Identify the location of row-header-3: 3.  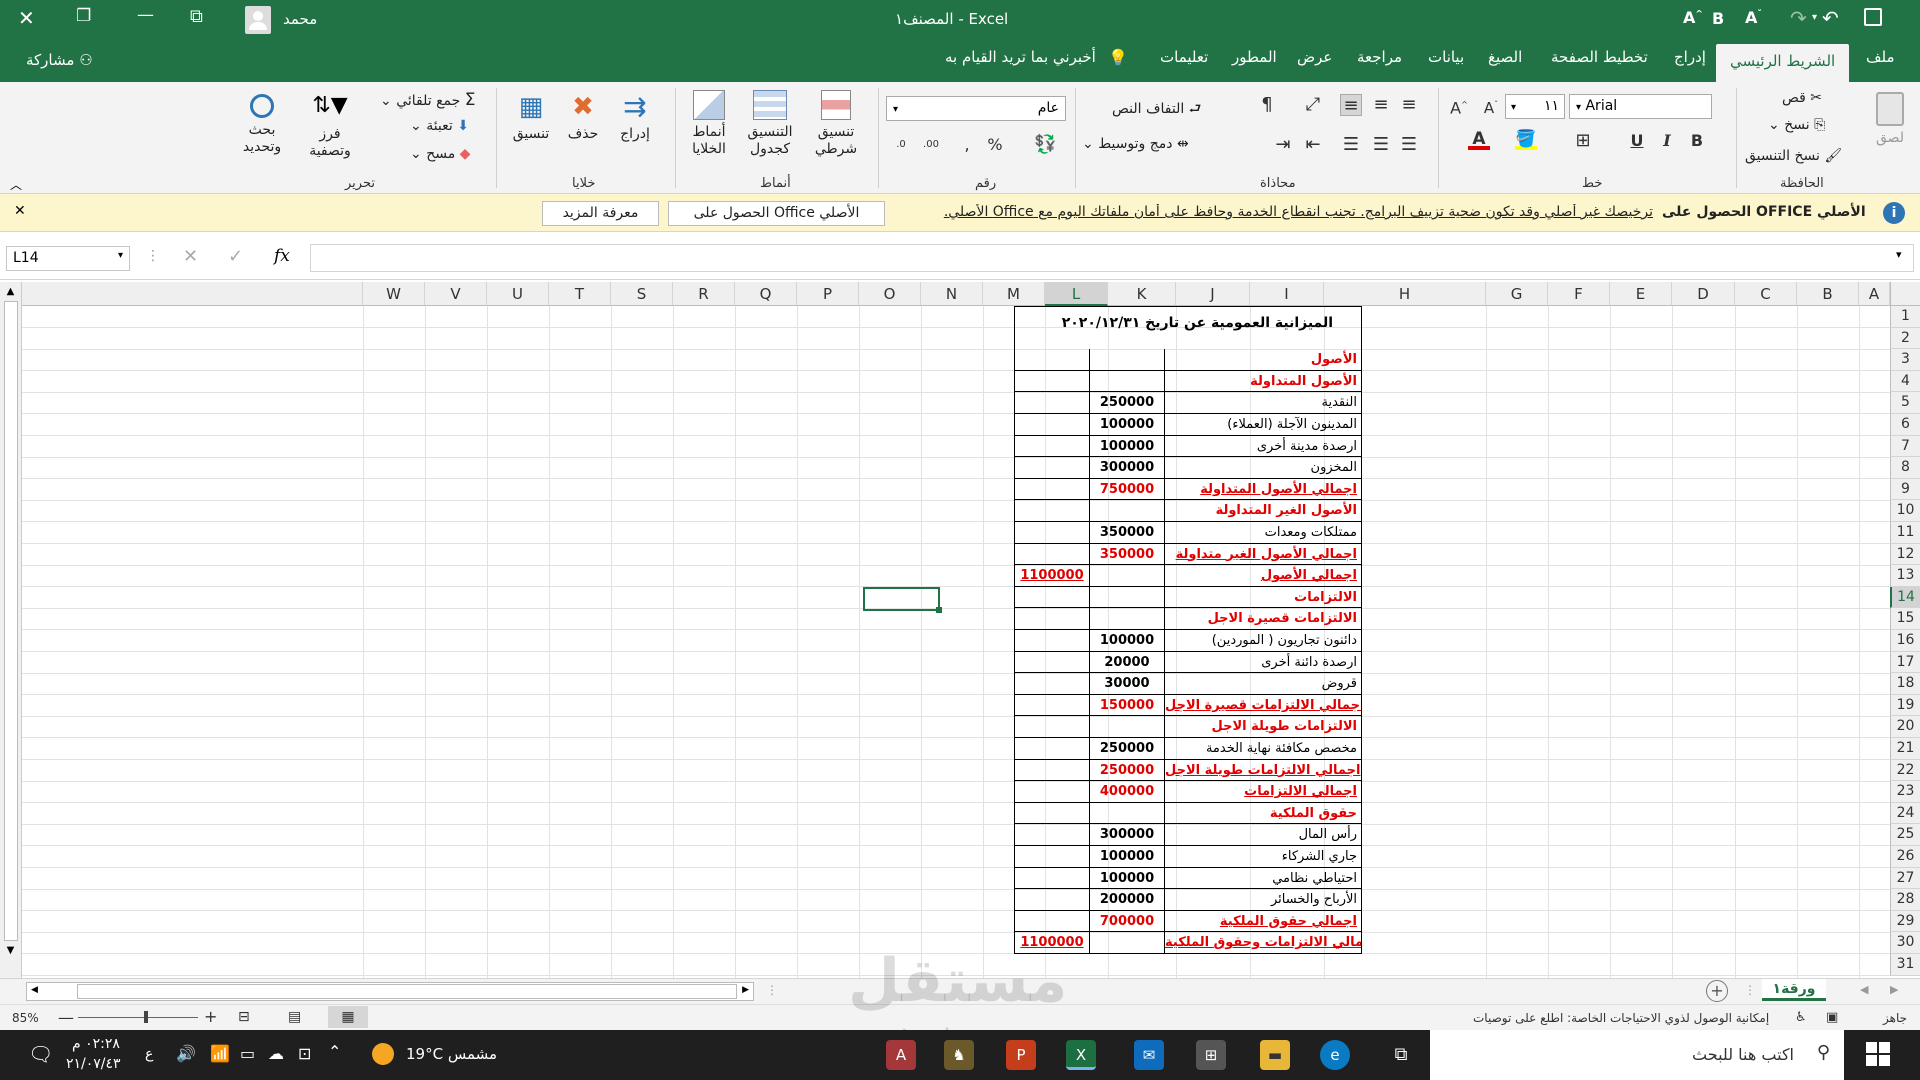
(1905, 360).